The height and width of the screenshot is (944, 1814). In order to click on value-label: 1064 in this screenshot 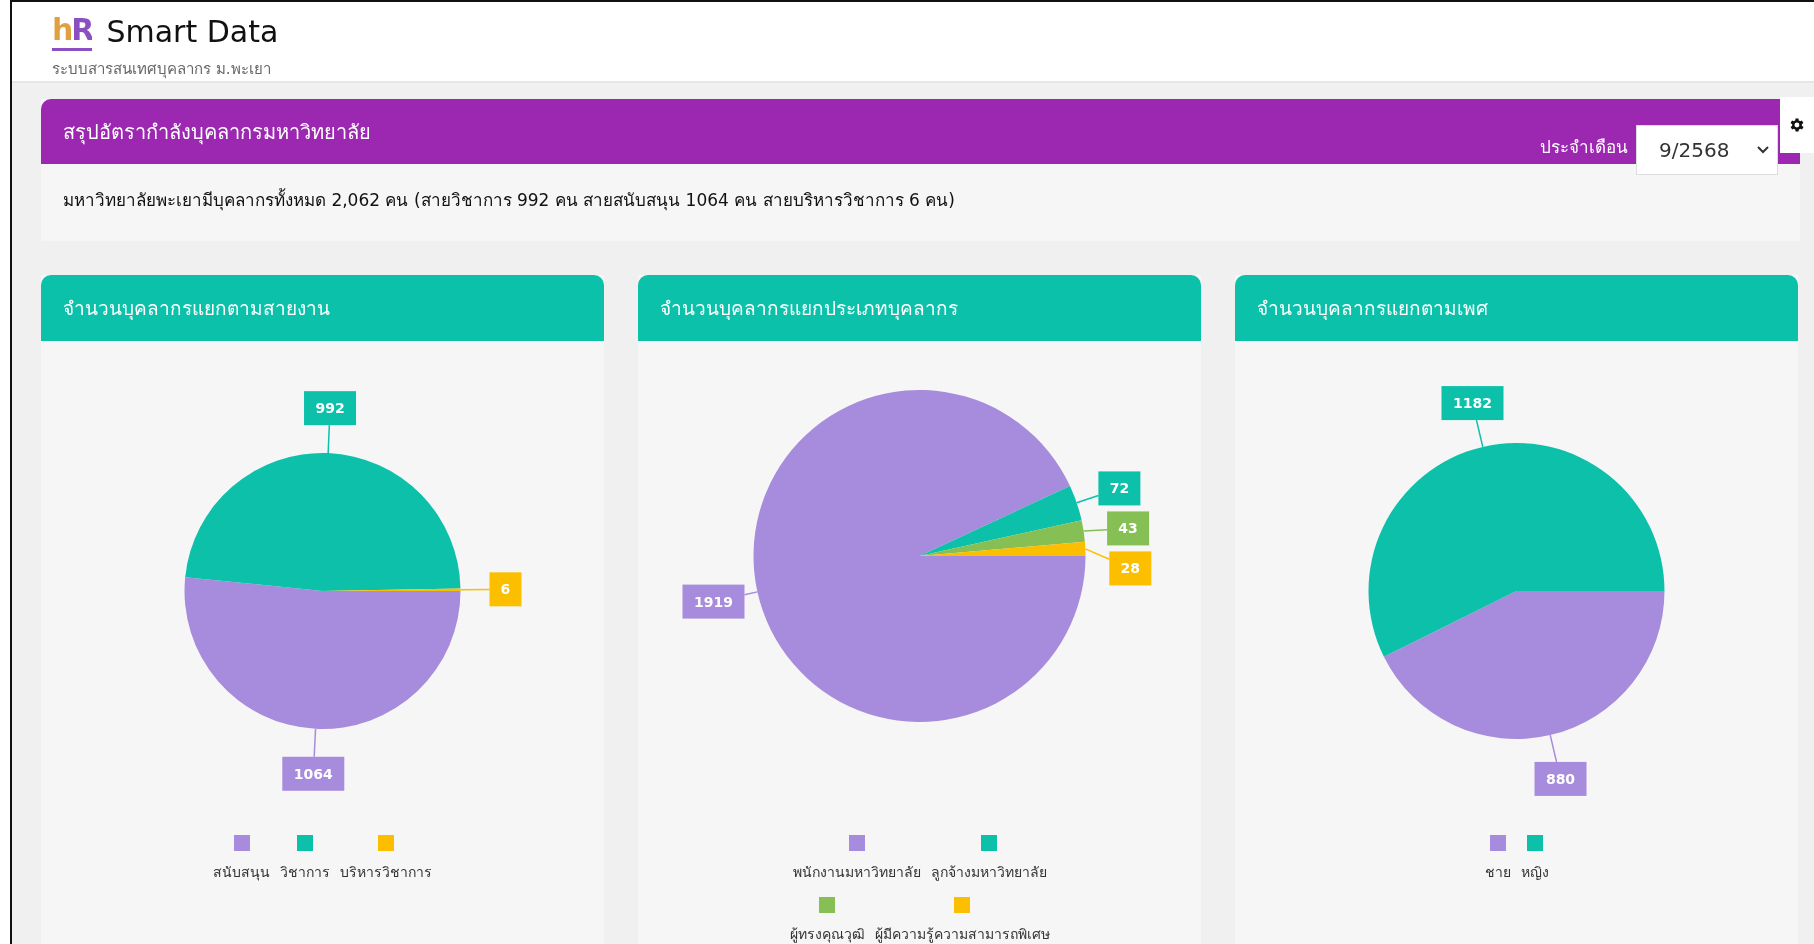, I will do `click(313, 773)`.